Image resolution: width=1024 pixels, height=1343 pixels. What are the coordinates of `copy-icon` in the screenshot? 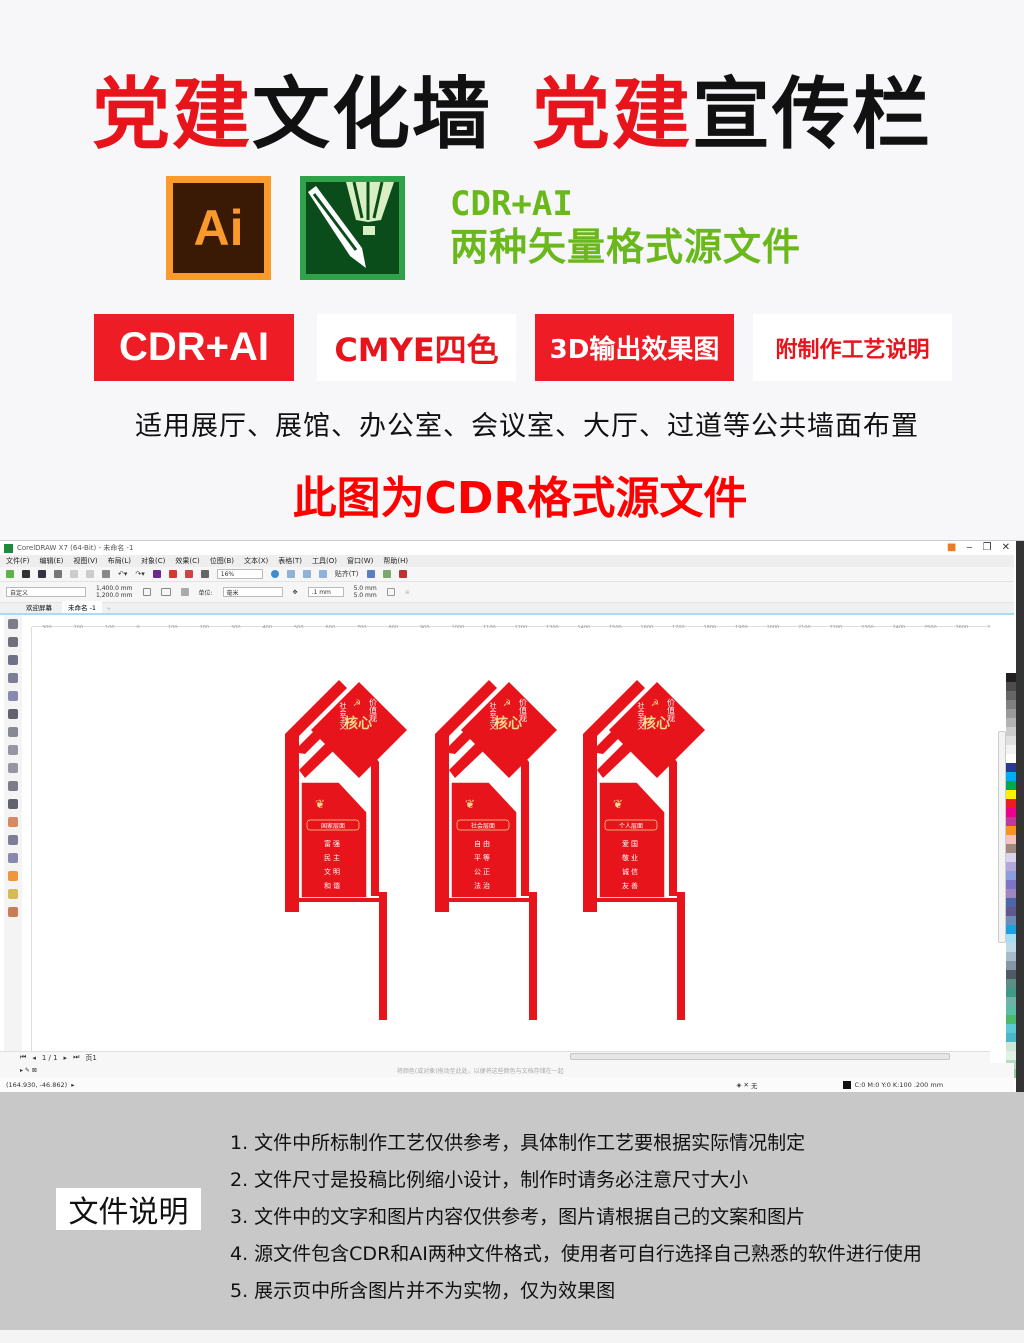 It's located at (90, 574).